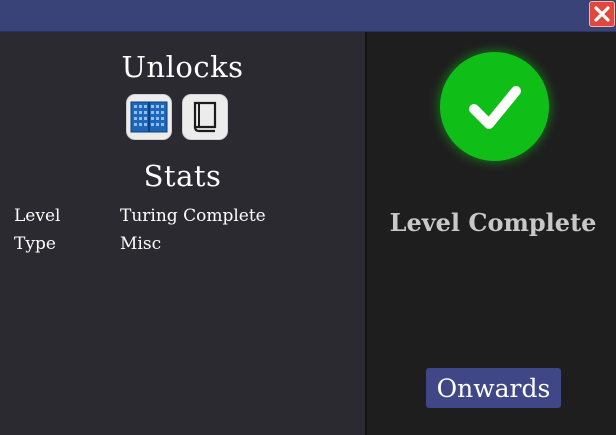  I want to click on notebook-icon, so click(205, 117).